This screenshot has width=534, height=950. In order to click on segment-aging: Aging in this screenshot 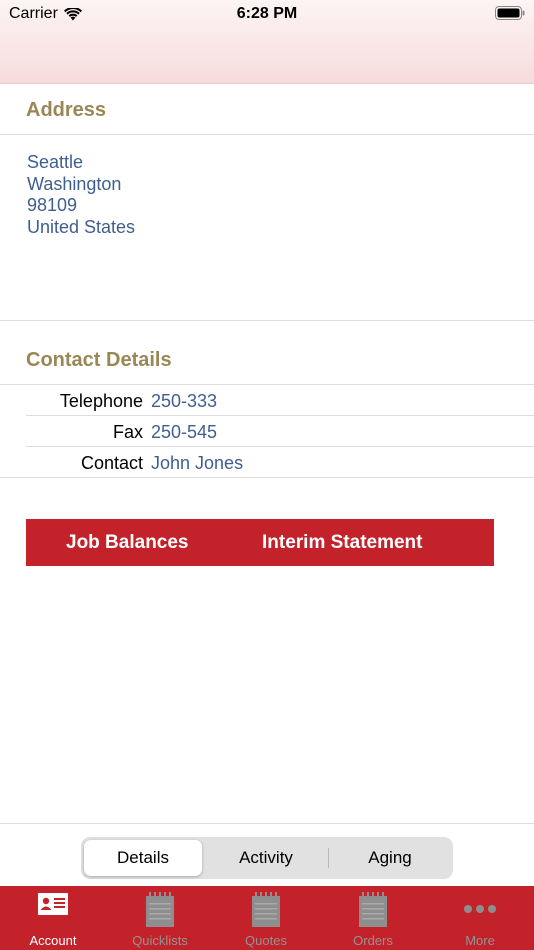, I will do `click(390, 858)`.